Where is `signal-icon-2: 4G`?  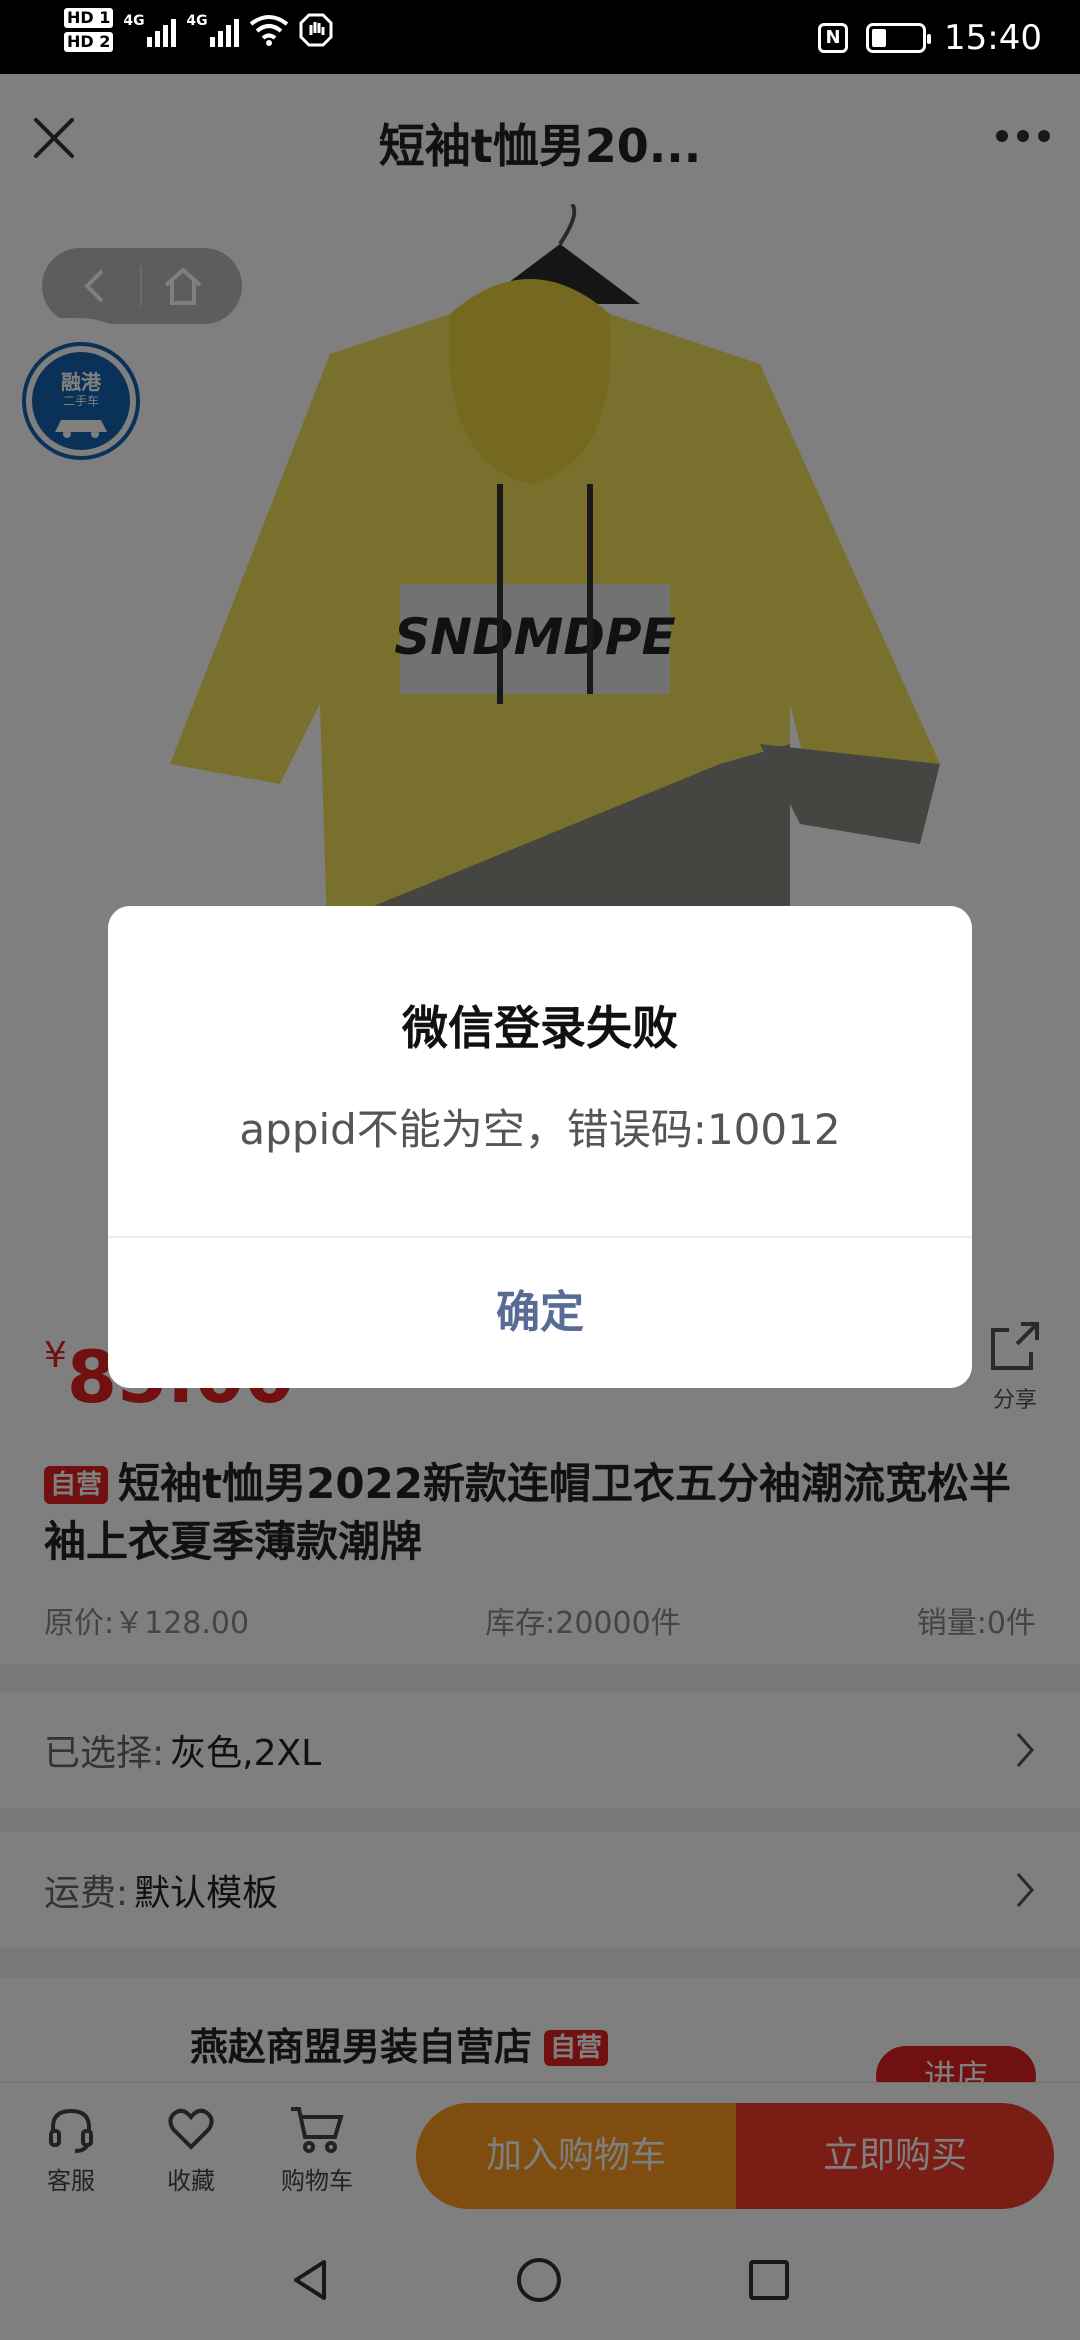 signal-icon-2: 4G is located at coordinates (213, 30).